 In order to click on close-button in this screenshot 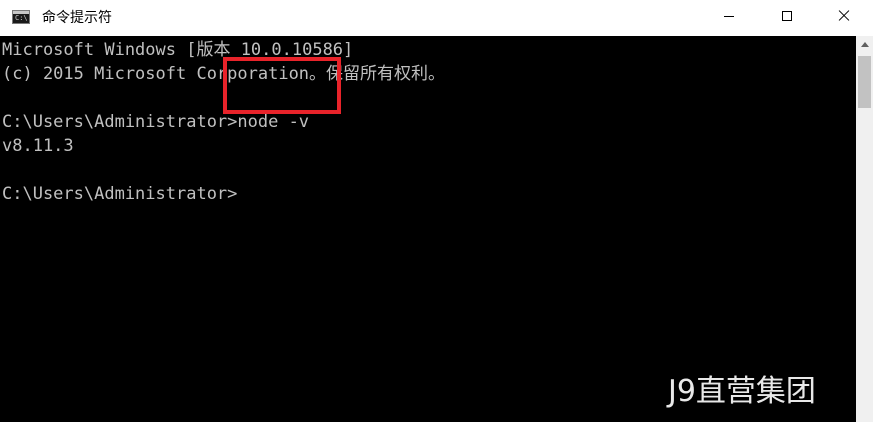, I will do `click(844, 16)`.